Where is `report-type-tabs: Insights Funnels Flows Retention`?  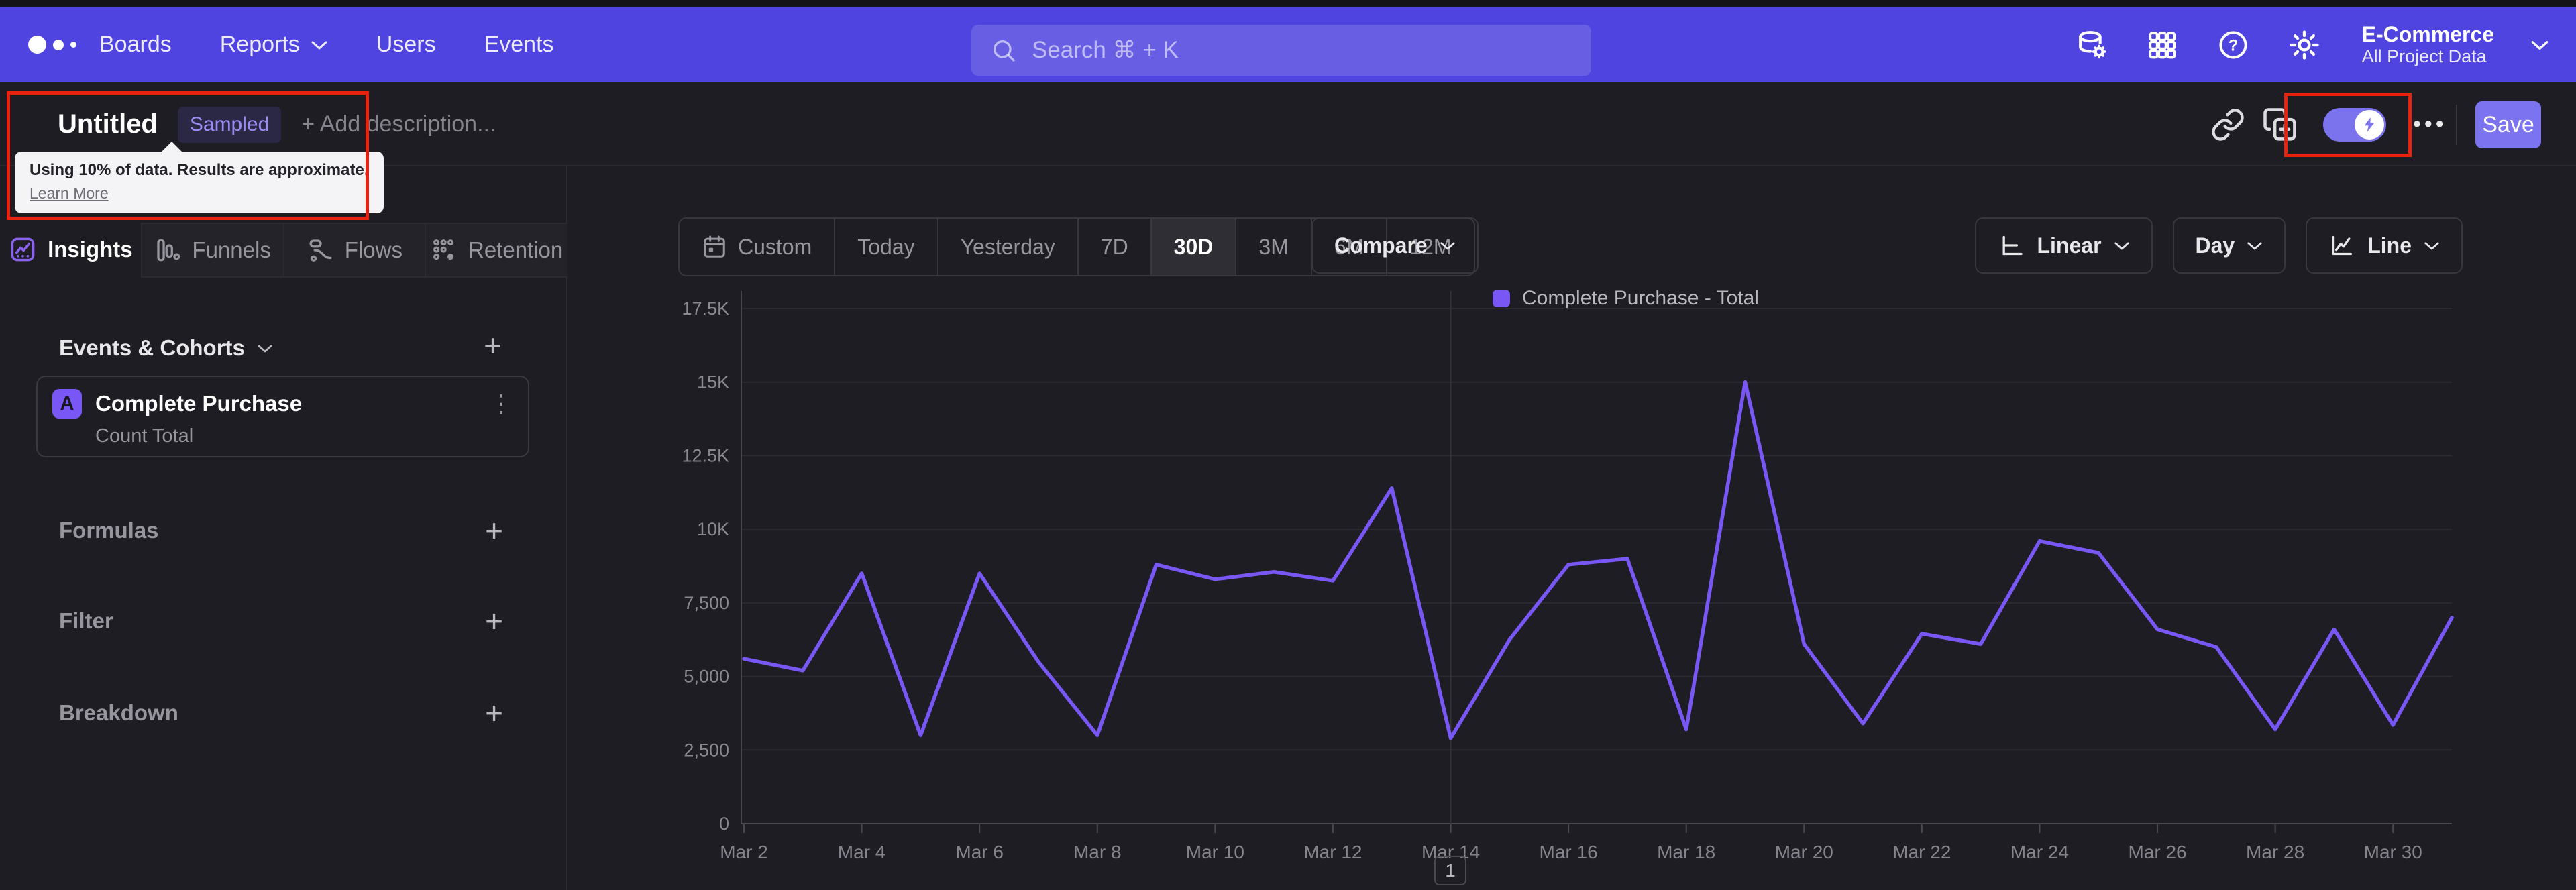 report-type-tabs: Insights Funnels Flows Retention is located at coordinates (283, 250).